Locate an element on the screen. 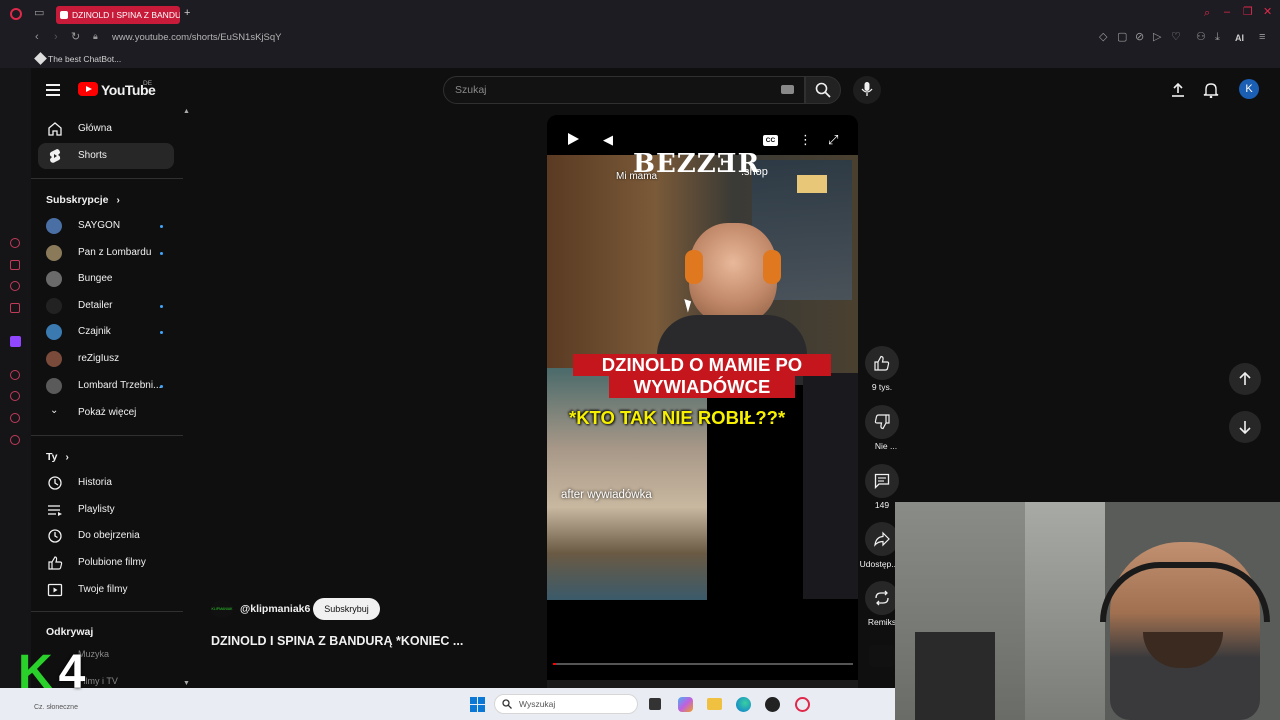 The image size is (1280, 720). captions-icon: CC is located at coordinates (770, 140).